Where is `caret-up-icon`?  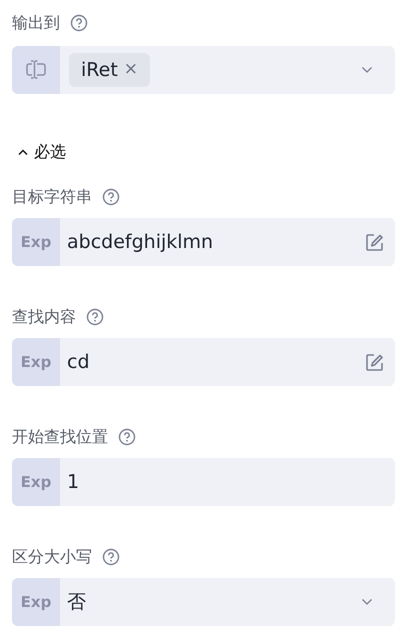
caret-up-icon is located at coordinates (23, 152).